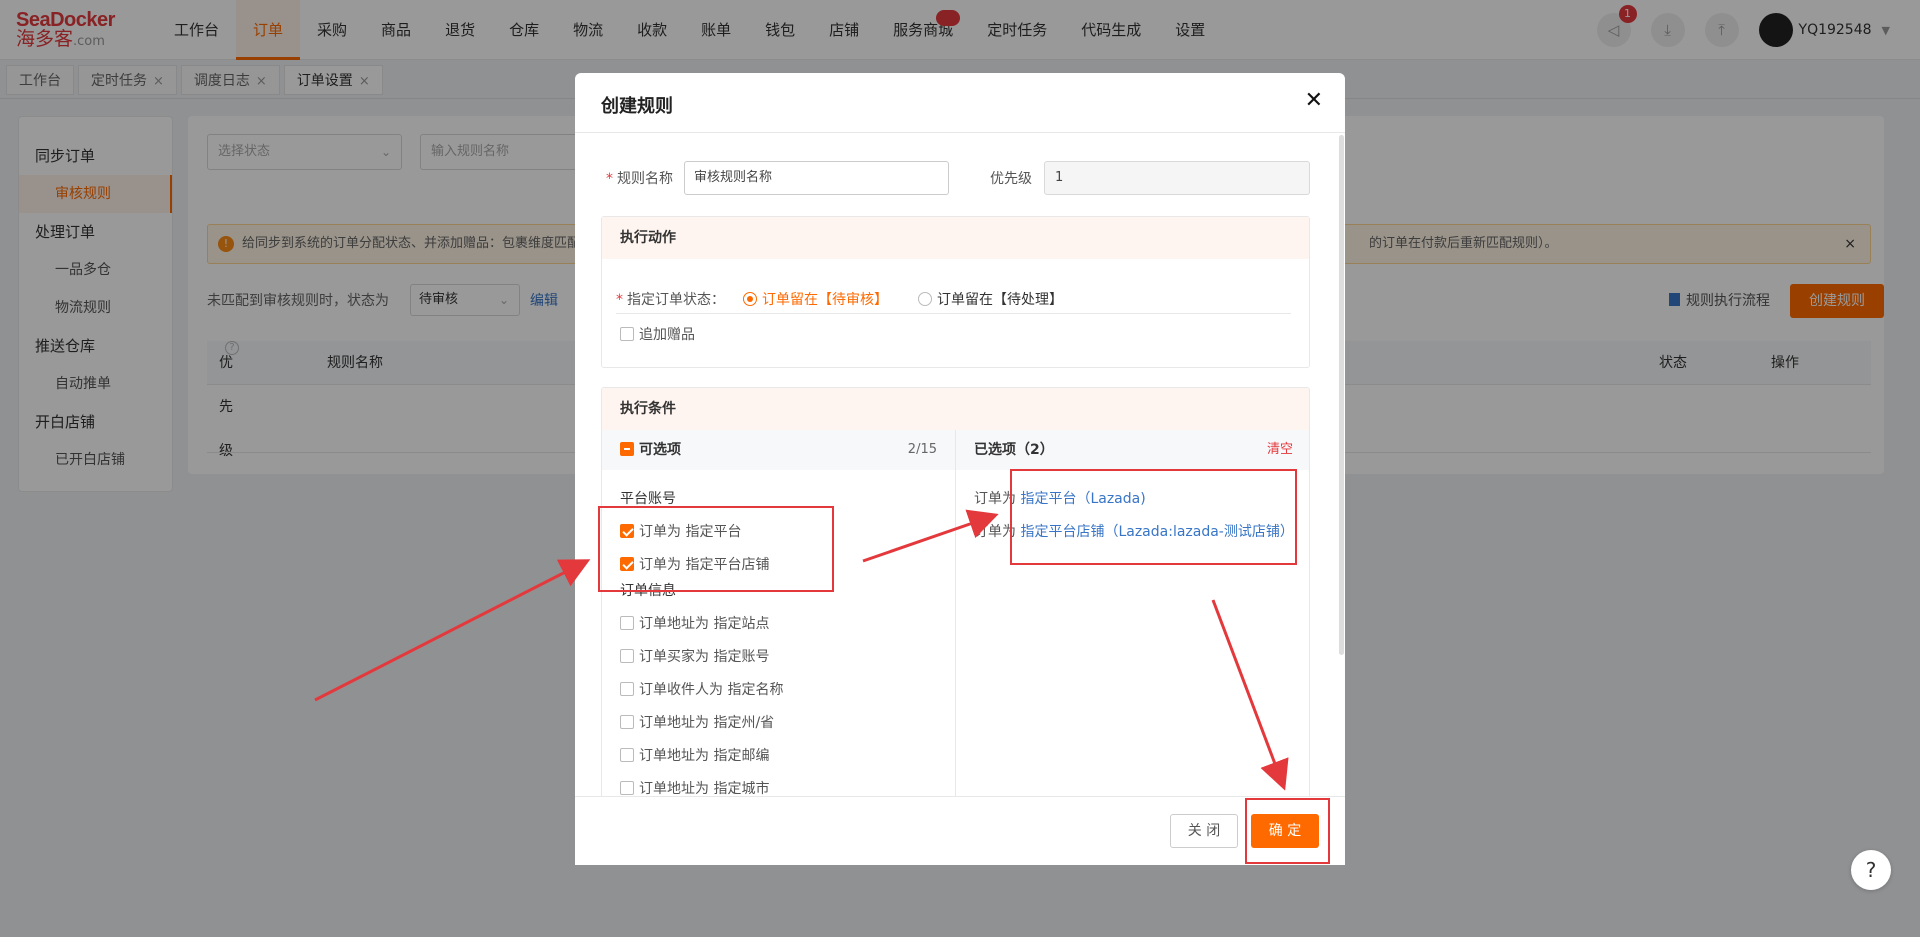 This screenshot has width=1920, height=937. I want to click on arrow-to-confirm, so click(1250, 695).